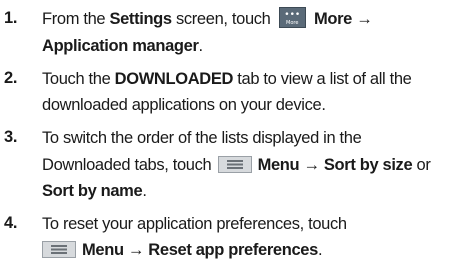  I want to click on more-icon-dots: •••, so click(292, 15).